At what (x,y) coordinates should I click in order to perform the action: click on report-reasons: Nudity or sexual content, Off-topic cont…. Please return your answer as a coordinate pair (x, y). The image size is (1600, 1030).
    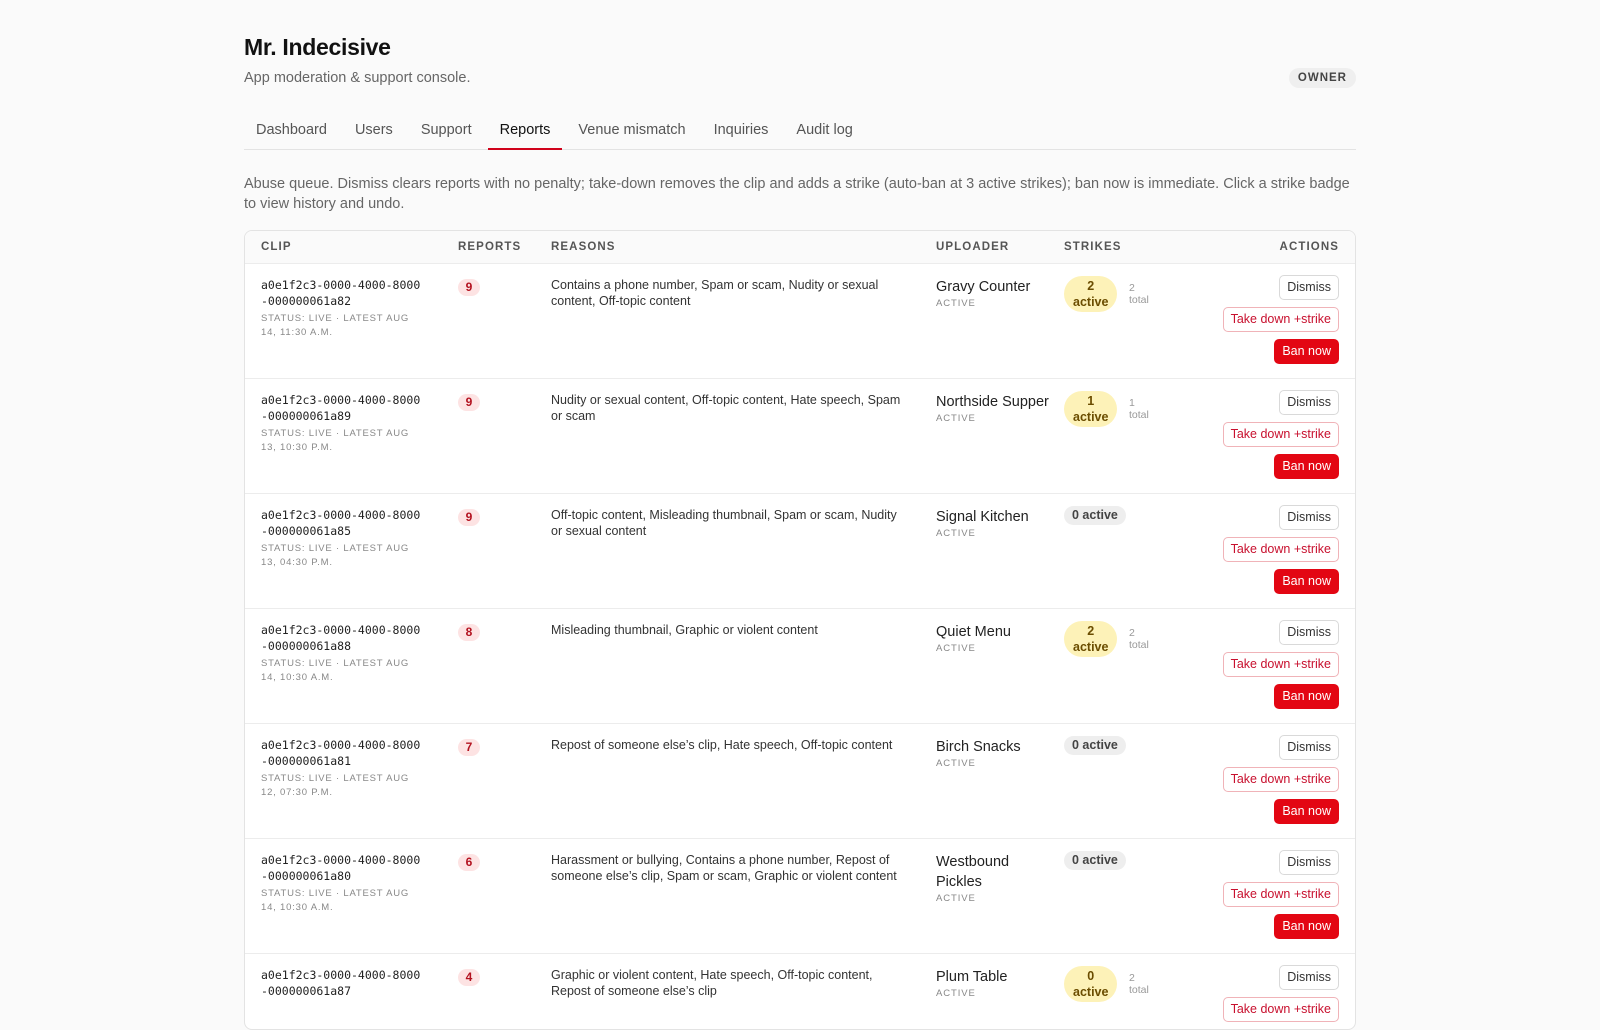
    Looking at the image, I should click on (726, 408).